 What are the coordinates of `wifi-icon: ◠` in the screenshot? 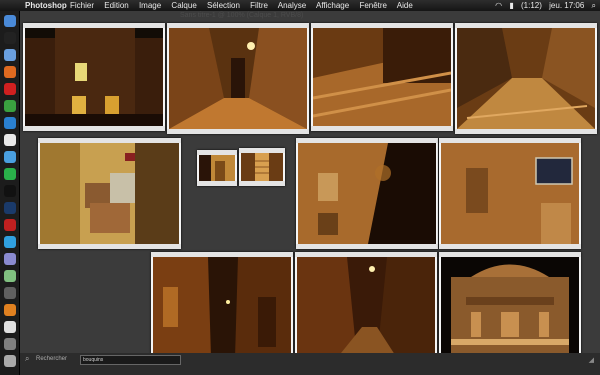 It's located at (498, 5).